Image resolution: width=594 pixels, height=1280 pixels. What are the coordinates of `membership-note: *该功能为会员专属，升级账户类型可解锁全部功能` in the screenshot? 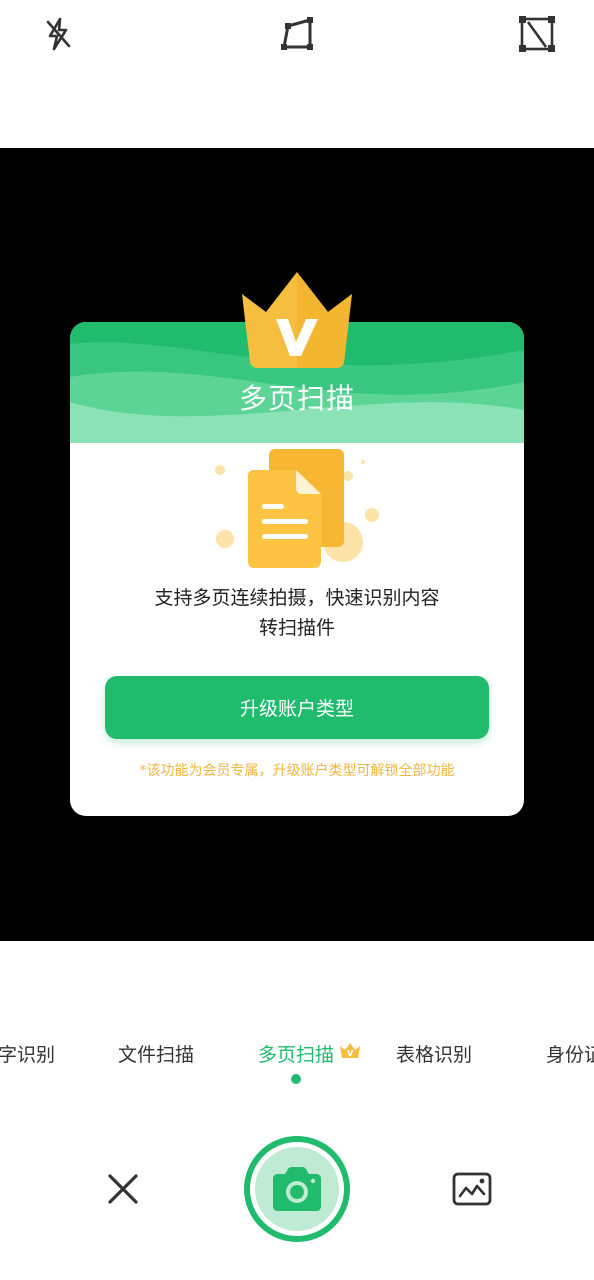 It's located at (297, 771).